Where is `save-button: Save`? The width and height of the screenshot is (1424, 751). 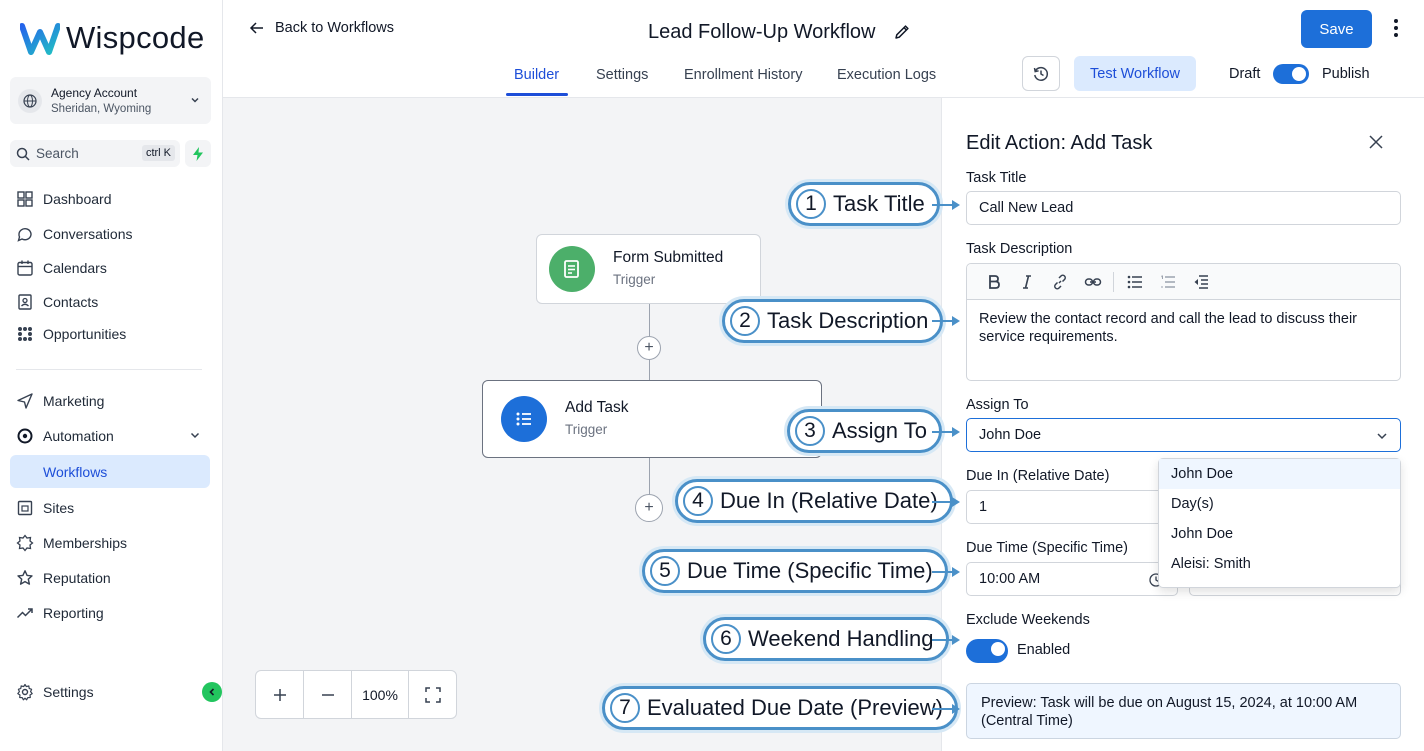
save-button: Save is located at coordinates (1336, 29).